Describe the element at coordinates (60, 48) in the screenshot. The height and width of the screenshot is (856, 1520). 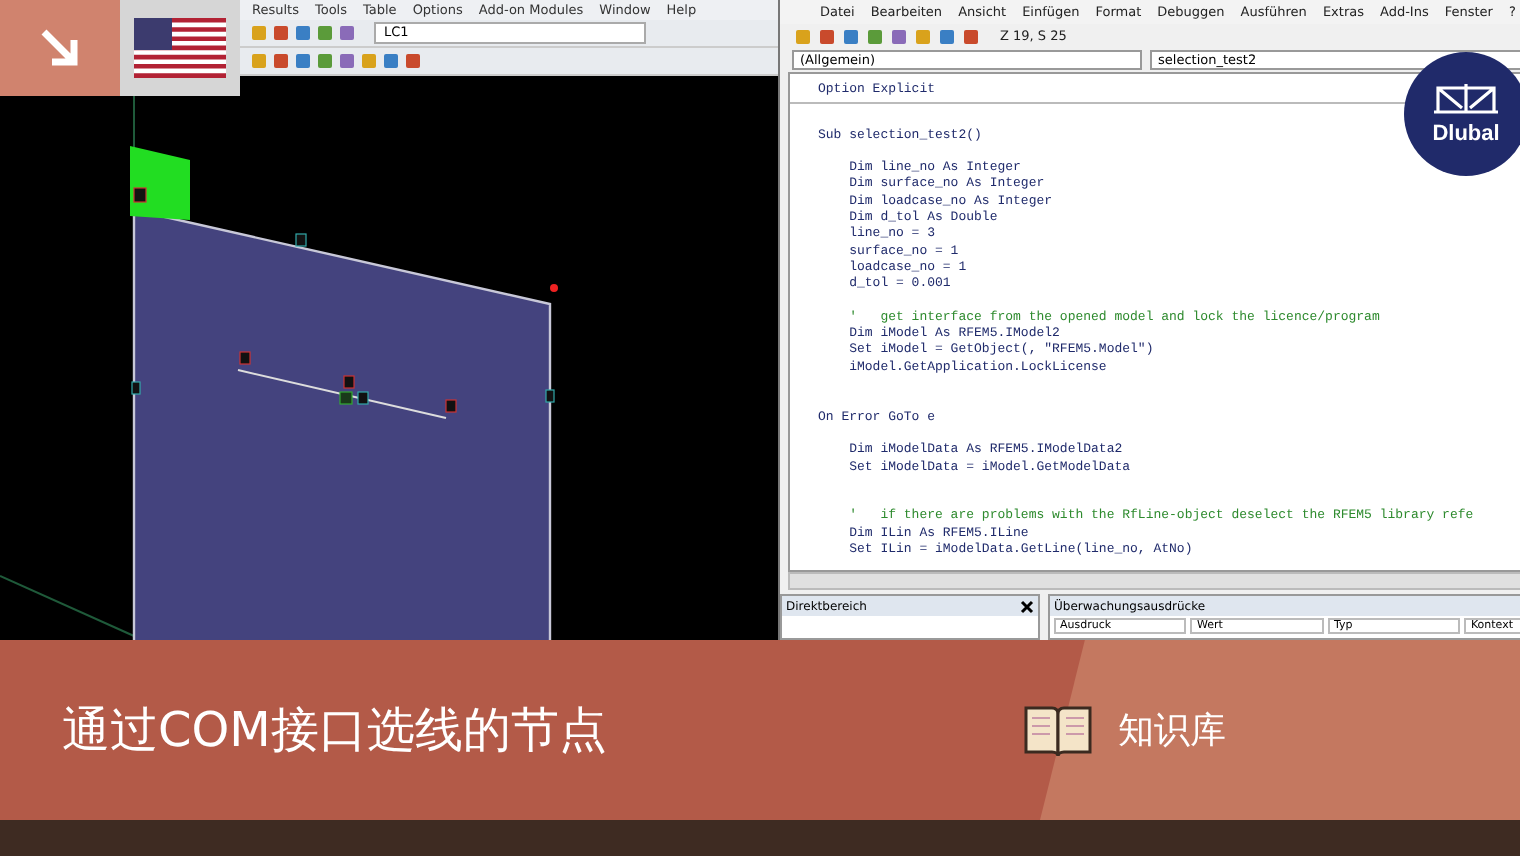
I see `arrow-icon` at that location.